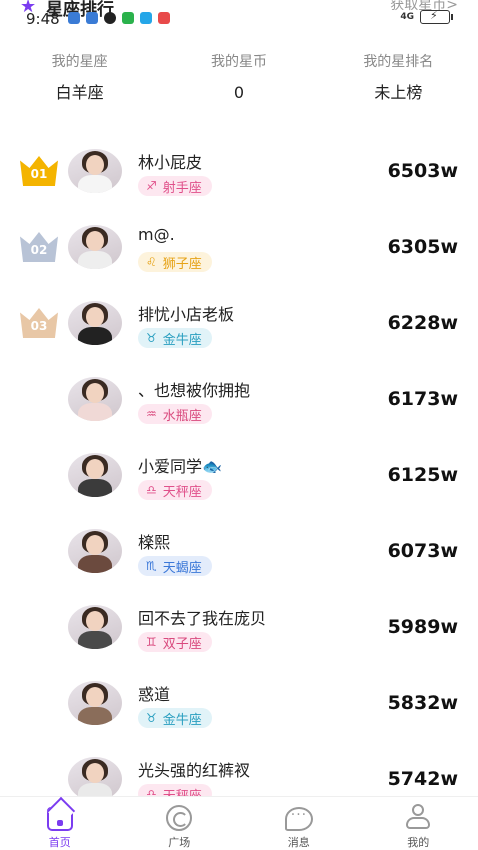 The height and width of the screenshot is (850, 478). Describe the element at coordinates (298, 819) in the screenshot. I see `message-icon` at that location.